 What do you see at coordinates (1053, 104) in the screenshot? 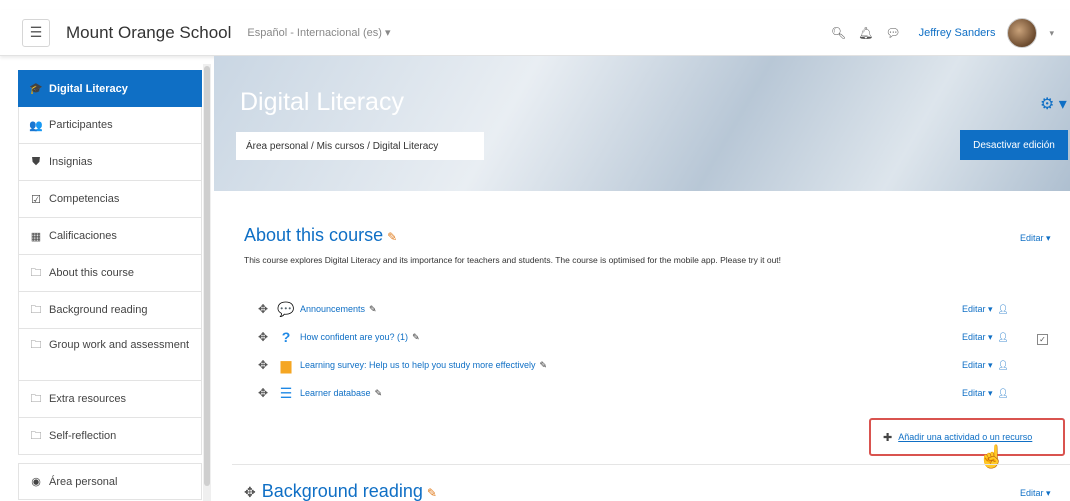
I see `gear-icon: ⚙ ▾` at bounding box center [1053, 104].